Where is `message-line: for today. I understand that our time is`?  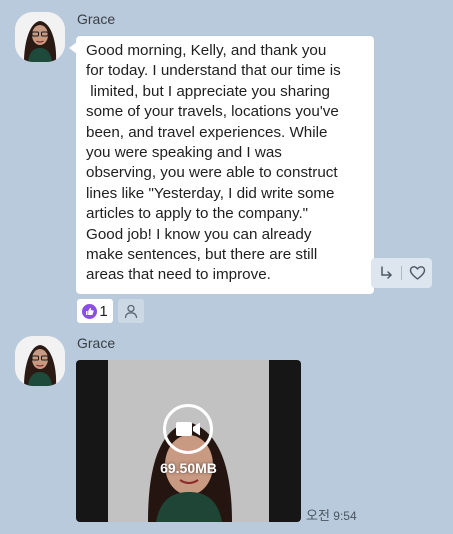
message-line: for today. I understand that our time is is located at coordinates (213, 71).